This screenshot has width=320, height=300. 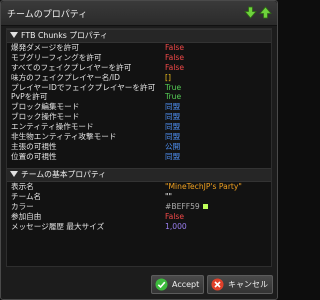 What do you see at coordinates (139, 13) in the screenshot?
I see `title-bar: チームのプロパティ` at bounding box center [139, 13].